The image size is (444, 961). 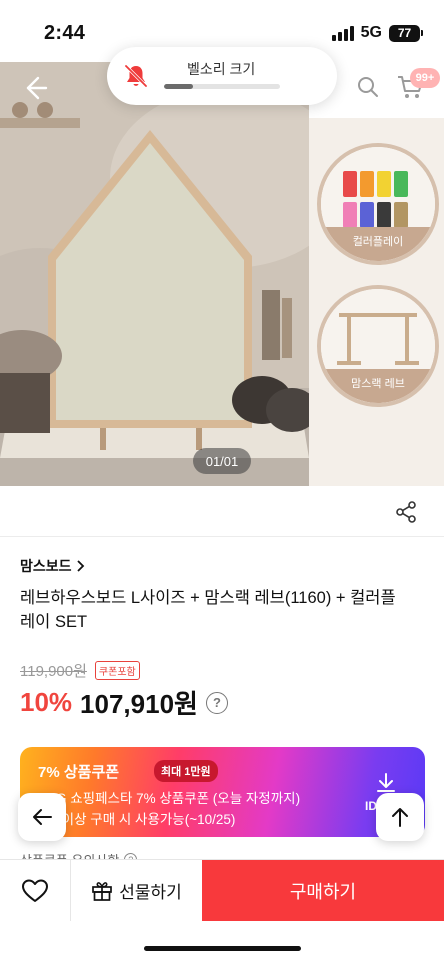 I want to click on bottom-action-bar: 선물하기 구매하기, so click(x=222, y=890).